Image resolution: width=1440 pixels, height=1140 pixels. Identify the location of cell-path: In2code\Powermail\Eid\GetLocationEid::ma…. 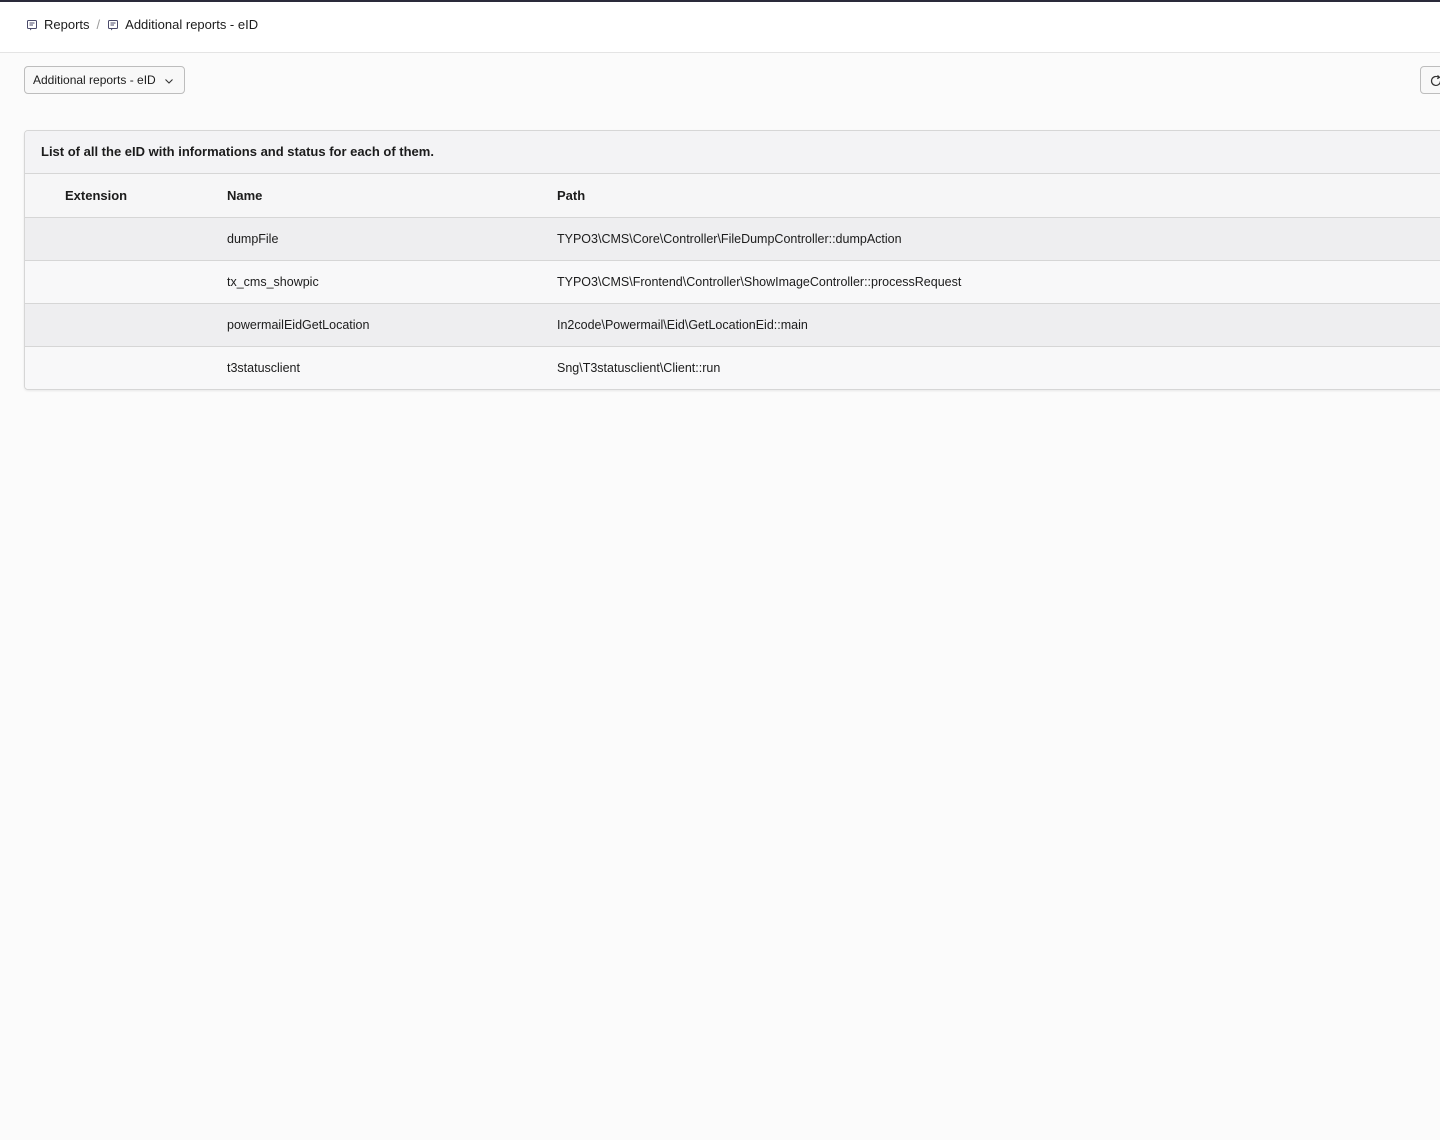
(998, 325).